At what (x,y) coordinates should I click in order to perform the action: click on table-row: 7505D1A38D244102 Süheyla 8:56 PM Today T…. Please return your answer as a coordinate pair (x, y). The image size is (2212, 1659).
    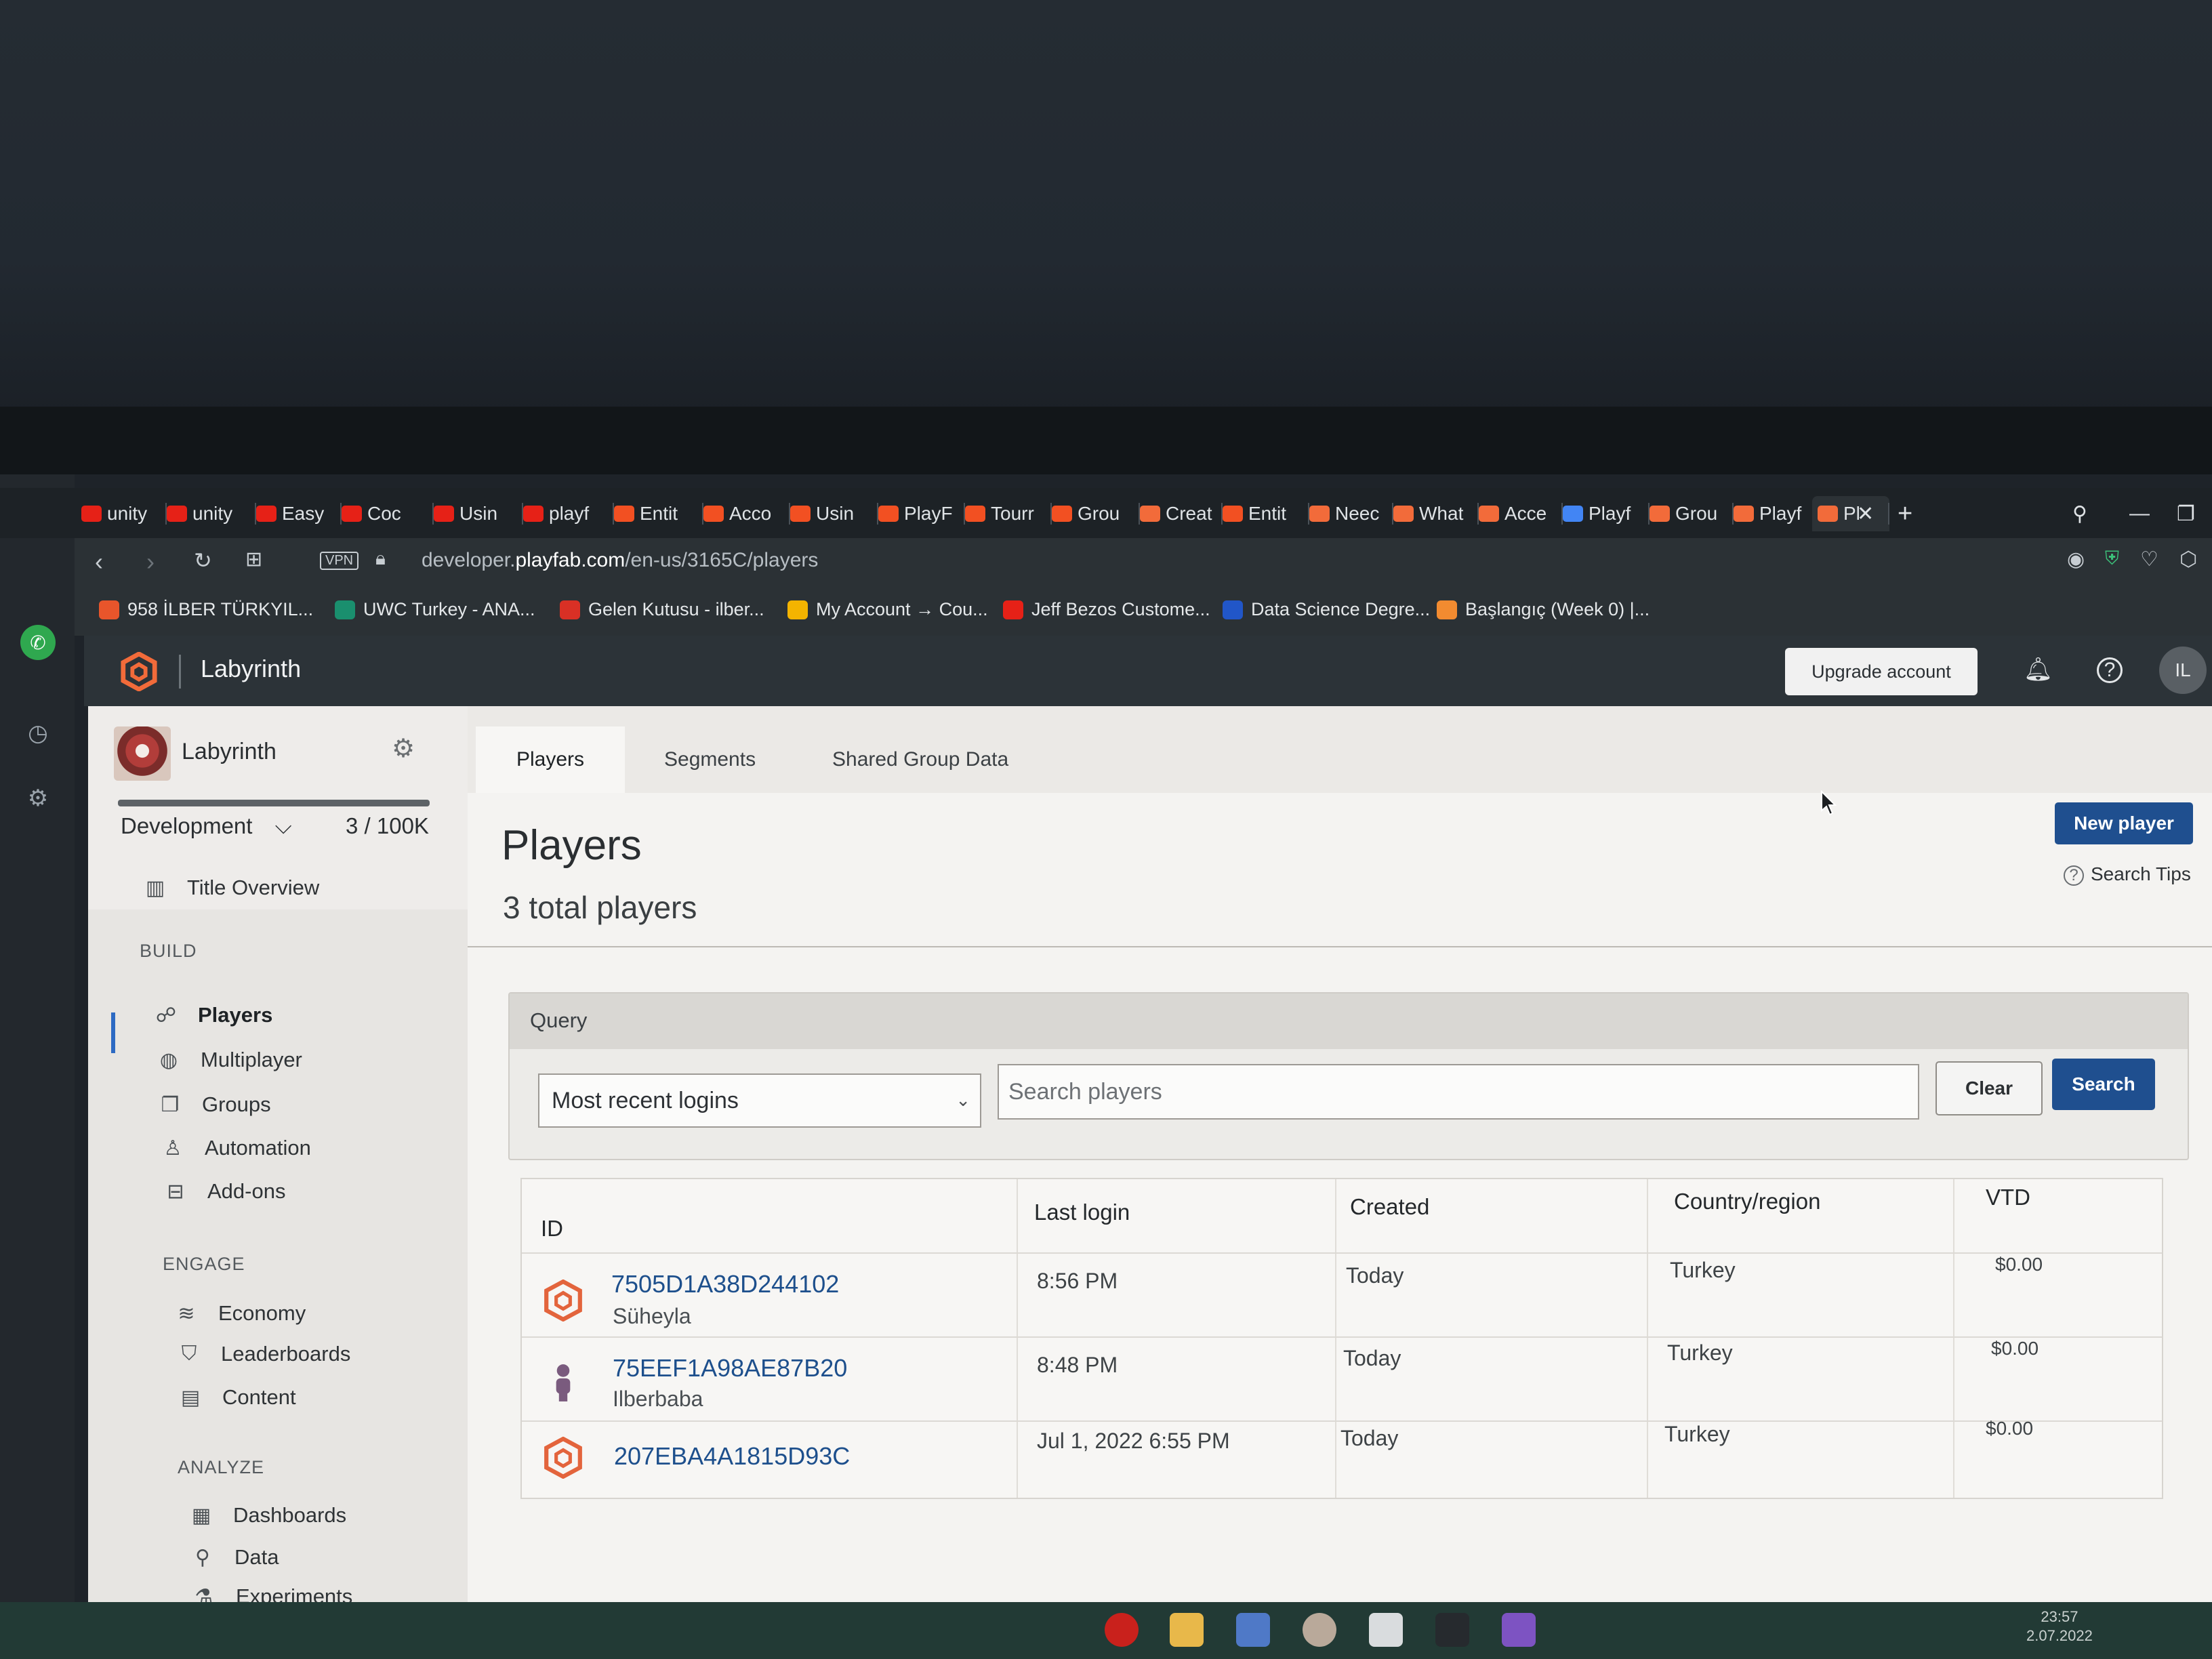
    Looking at the image, I should click on (1342, 1295).